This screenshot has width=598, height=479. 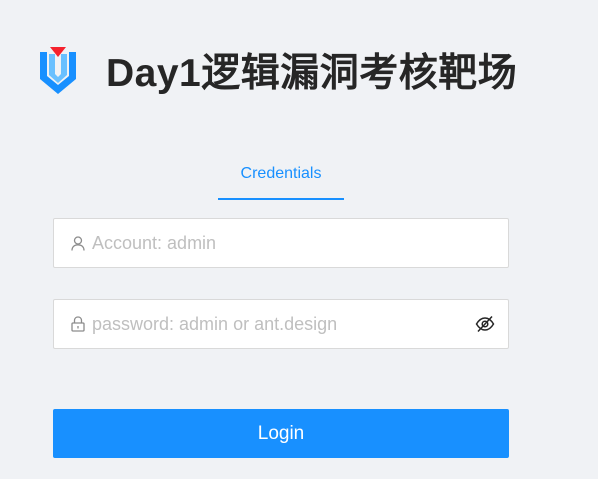 I want to click on user-icon, so click(x=78, y=243).